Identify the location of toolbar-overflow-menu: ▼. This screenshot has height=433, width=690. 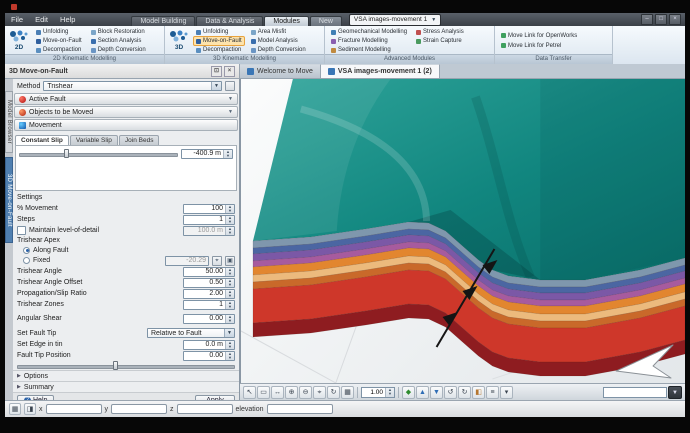
(675, 392).